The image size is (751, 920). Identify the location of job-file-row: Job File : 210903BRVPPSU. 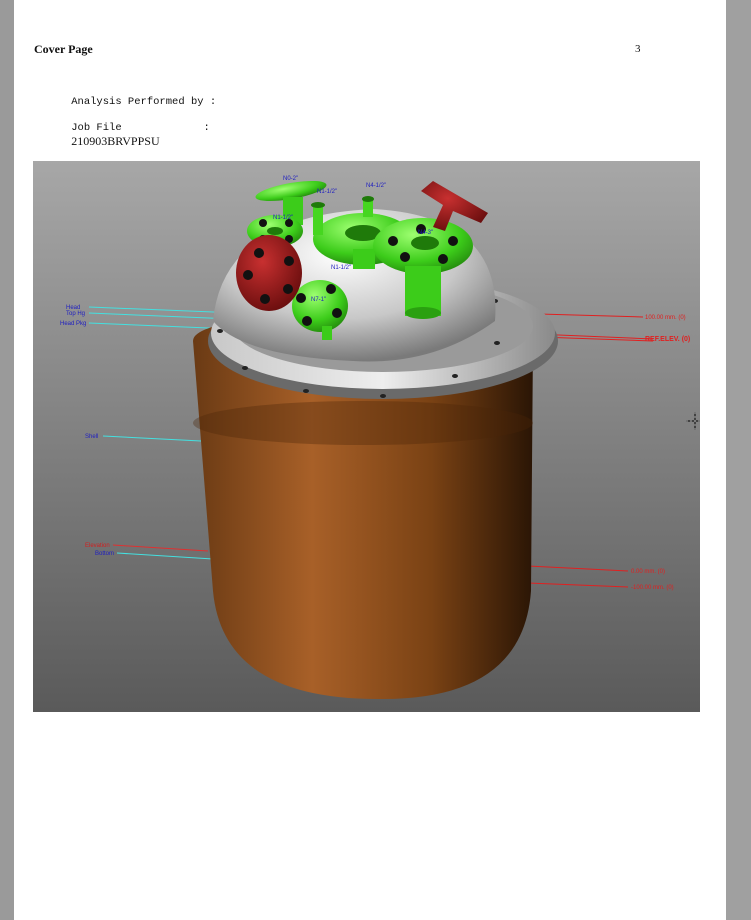
(128, 135).